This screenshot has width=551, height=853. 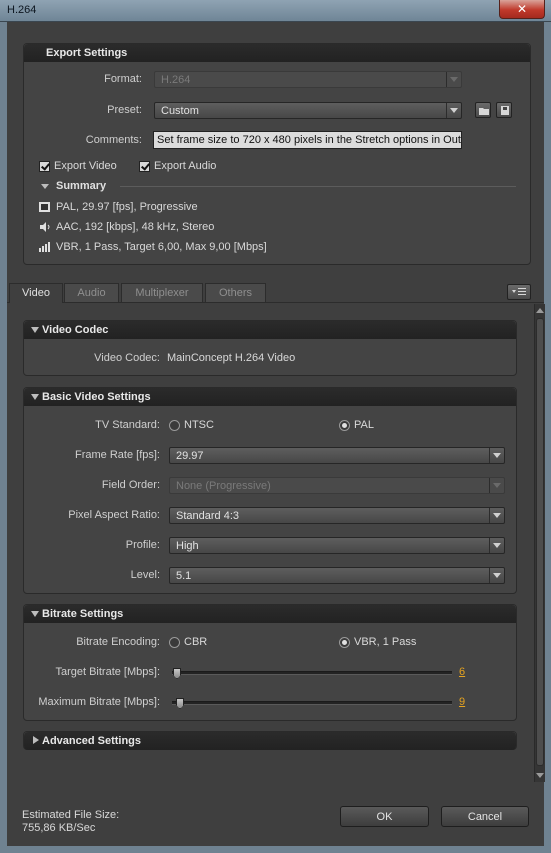 I want to click on bitrate-title: Bitrate Settings, so click(x=83, y=614).